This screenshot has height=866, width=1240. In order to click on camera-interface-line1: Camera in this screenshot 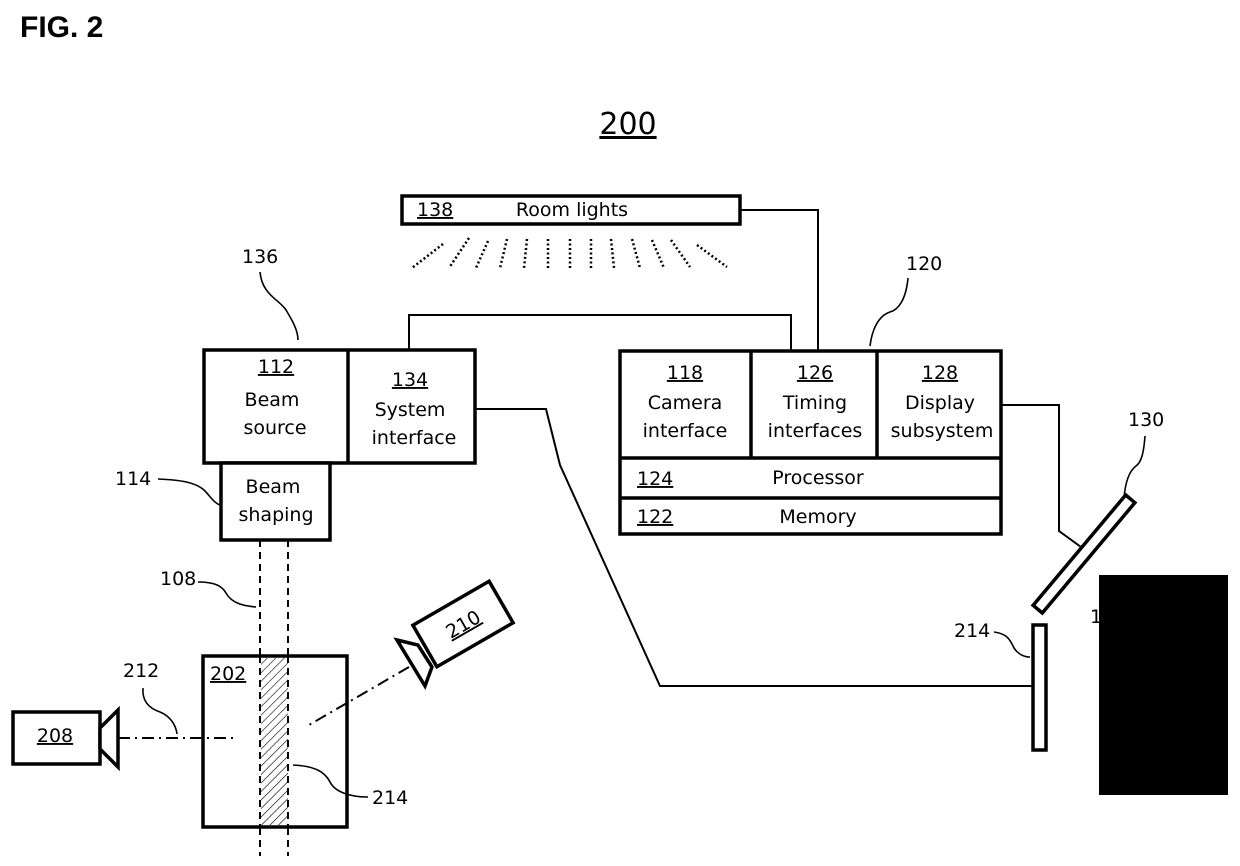, I will do `click(685, 403)`.